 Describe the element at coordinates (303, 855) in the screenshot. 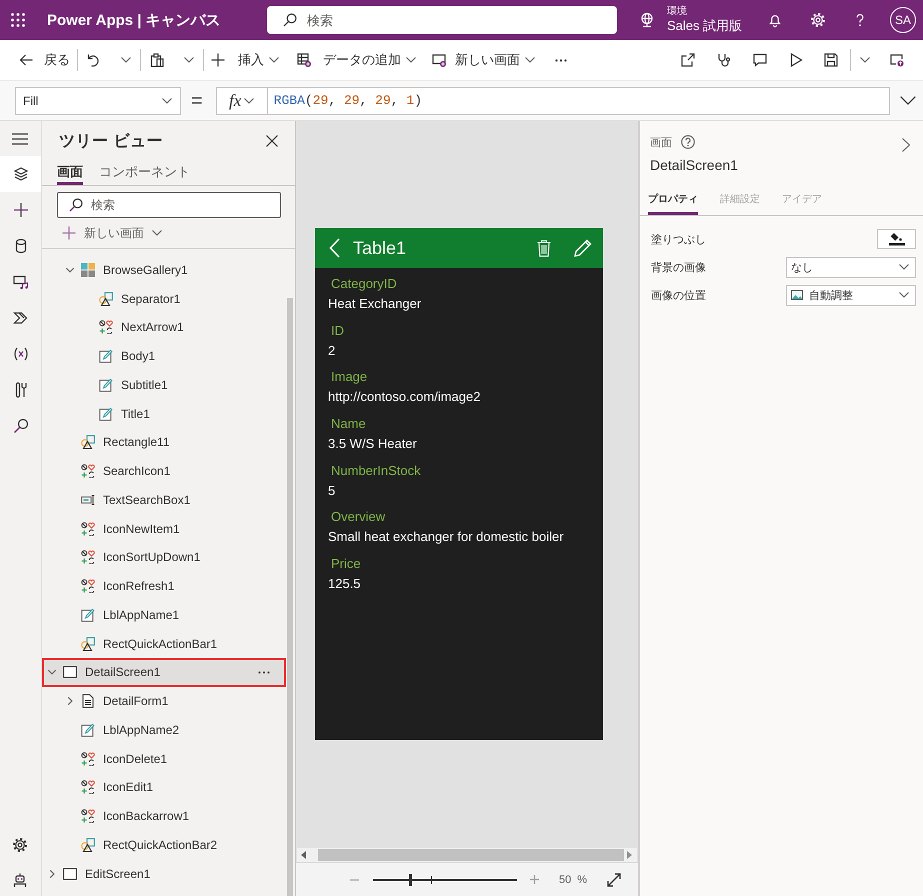

I see `triangle-left-icon` at that location.